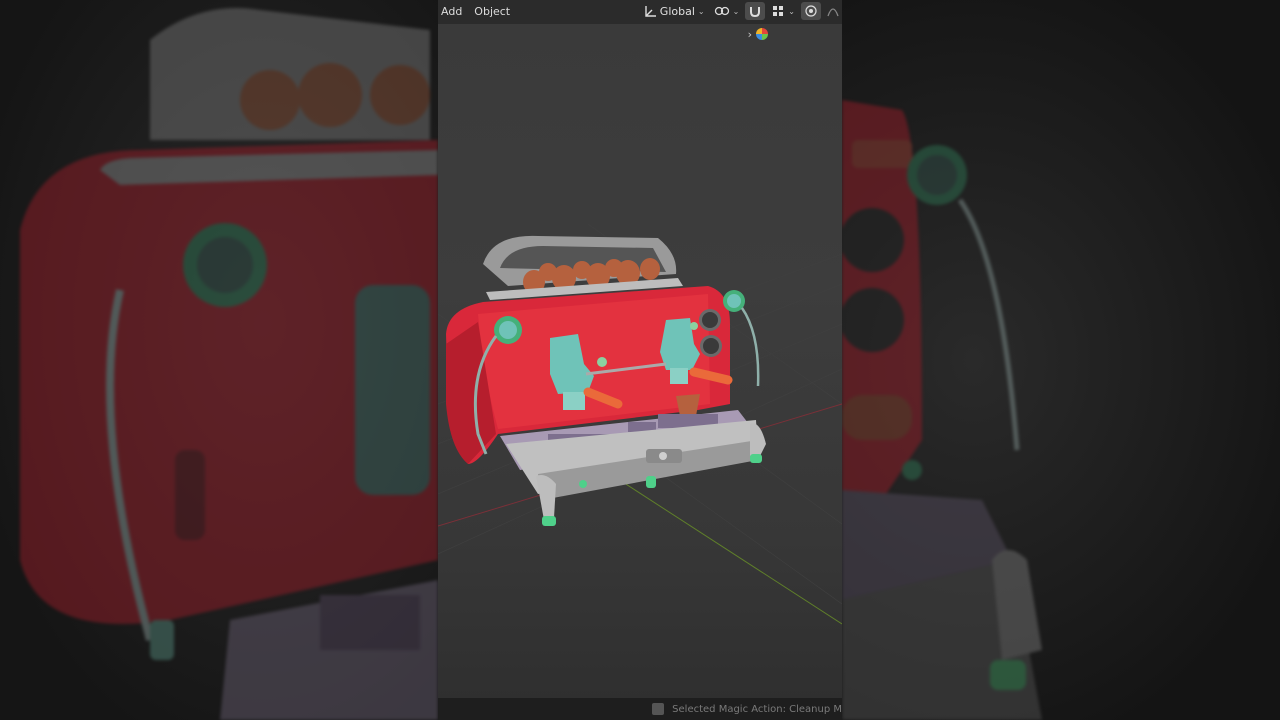  I want to click on y-axis-line, so click(729, 551).